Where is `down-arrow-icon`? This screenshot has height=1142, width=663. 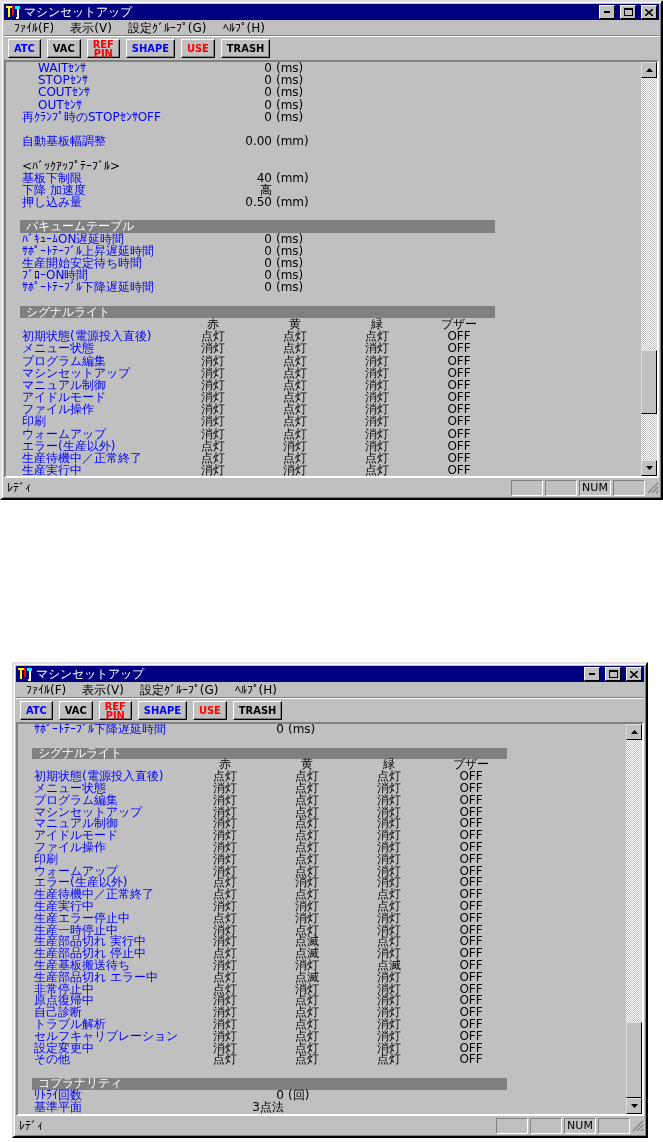 down-arrow-icon is located at coordinates (634, 1106).